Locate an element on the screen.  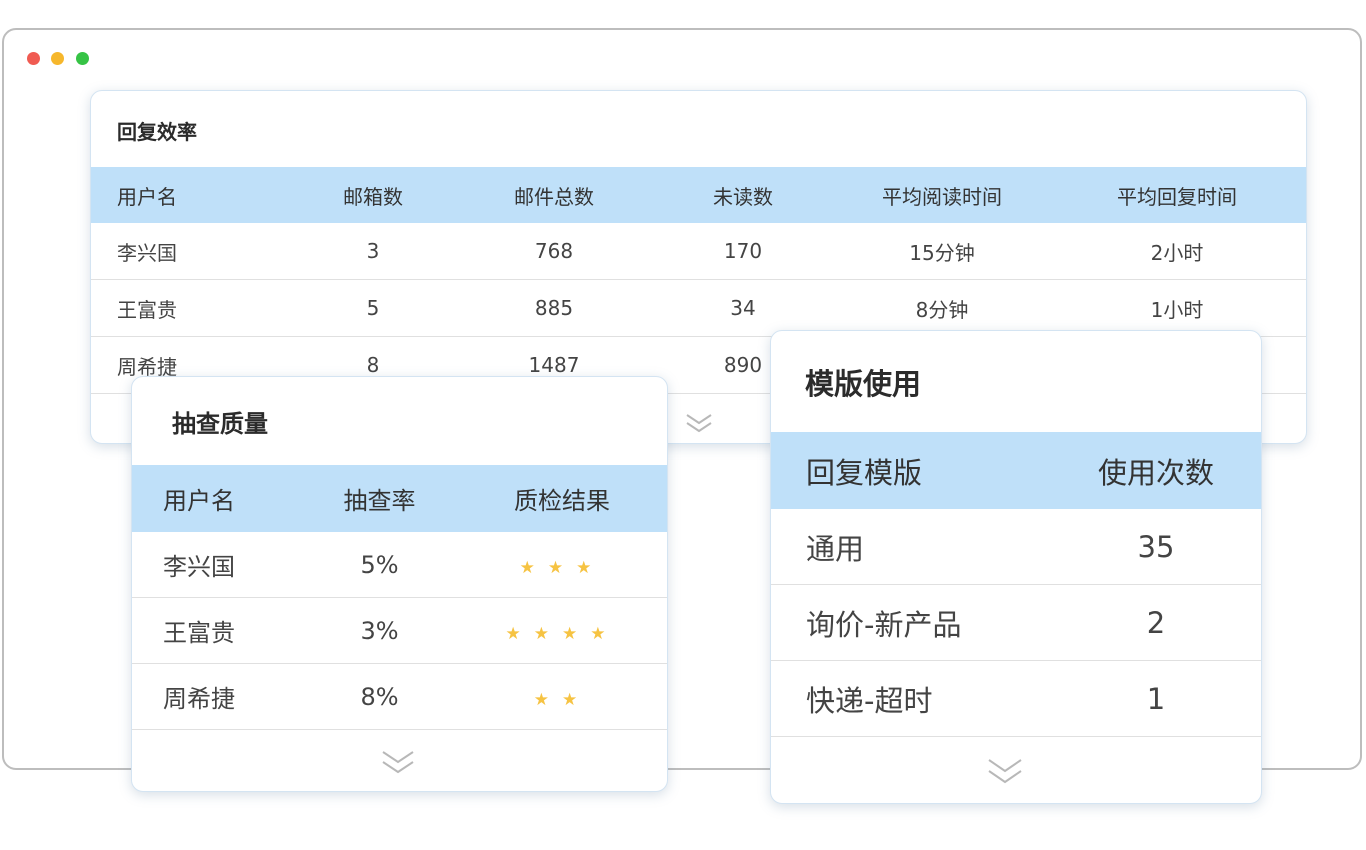
table-header-row: 用户名 邮箱数 邮件总数 未读数 平均阅读时间 平均回复时间 is located at coordinates (698, 195).